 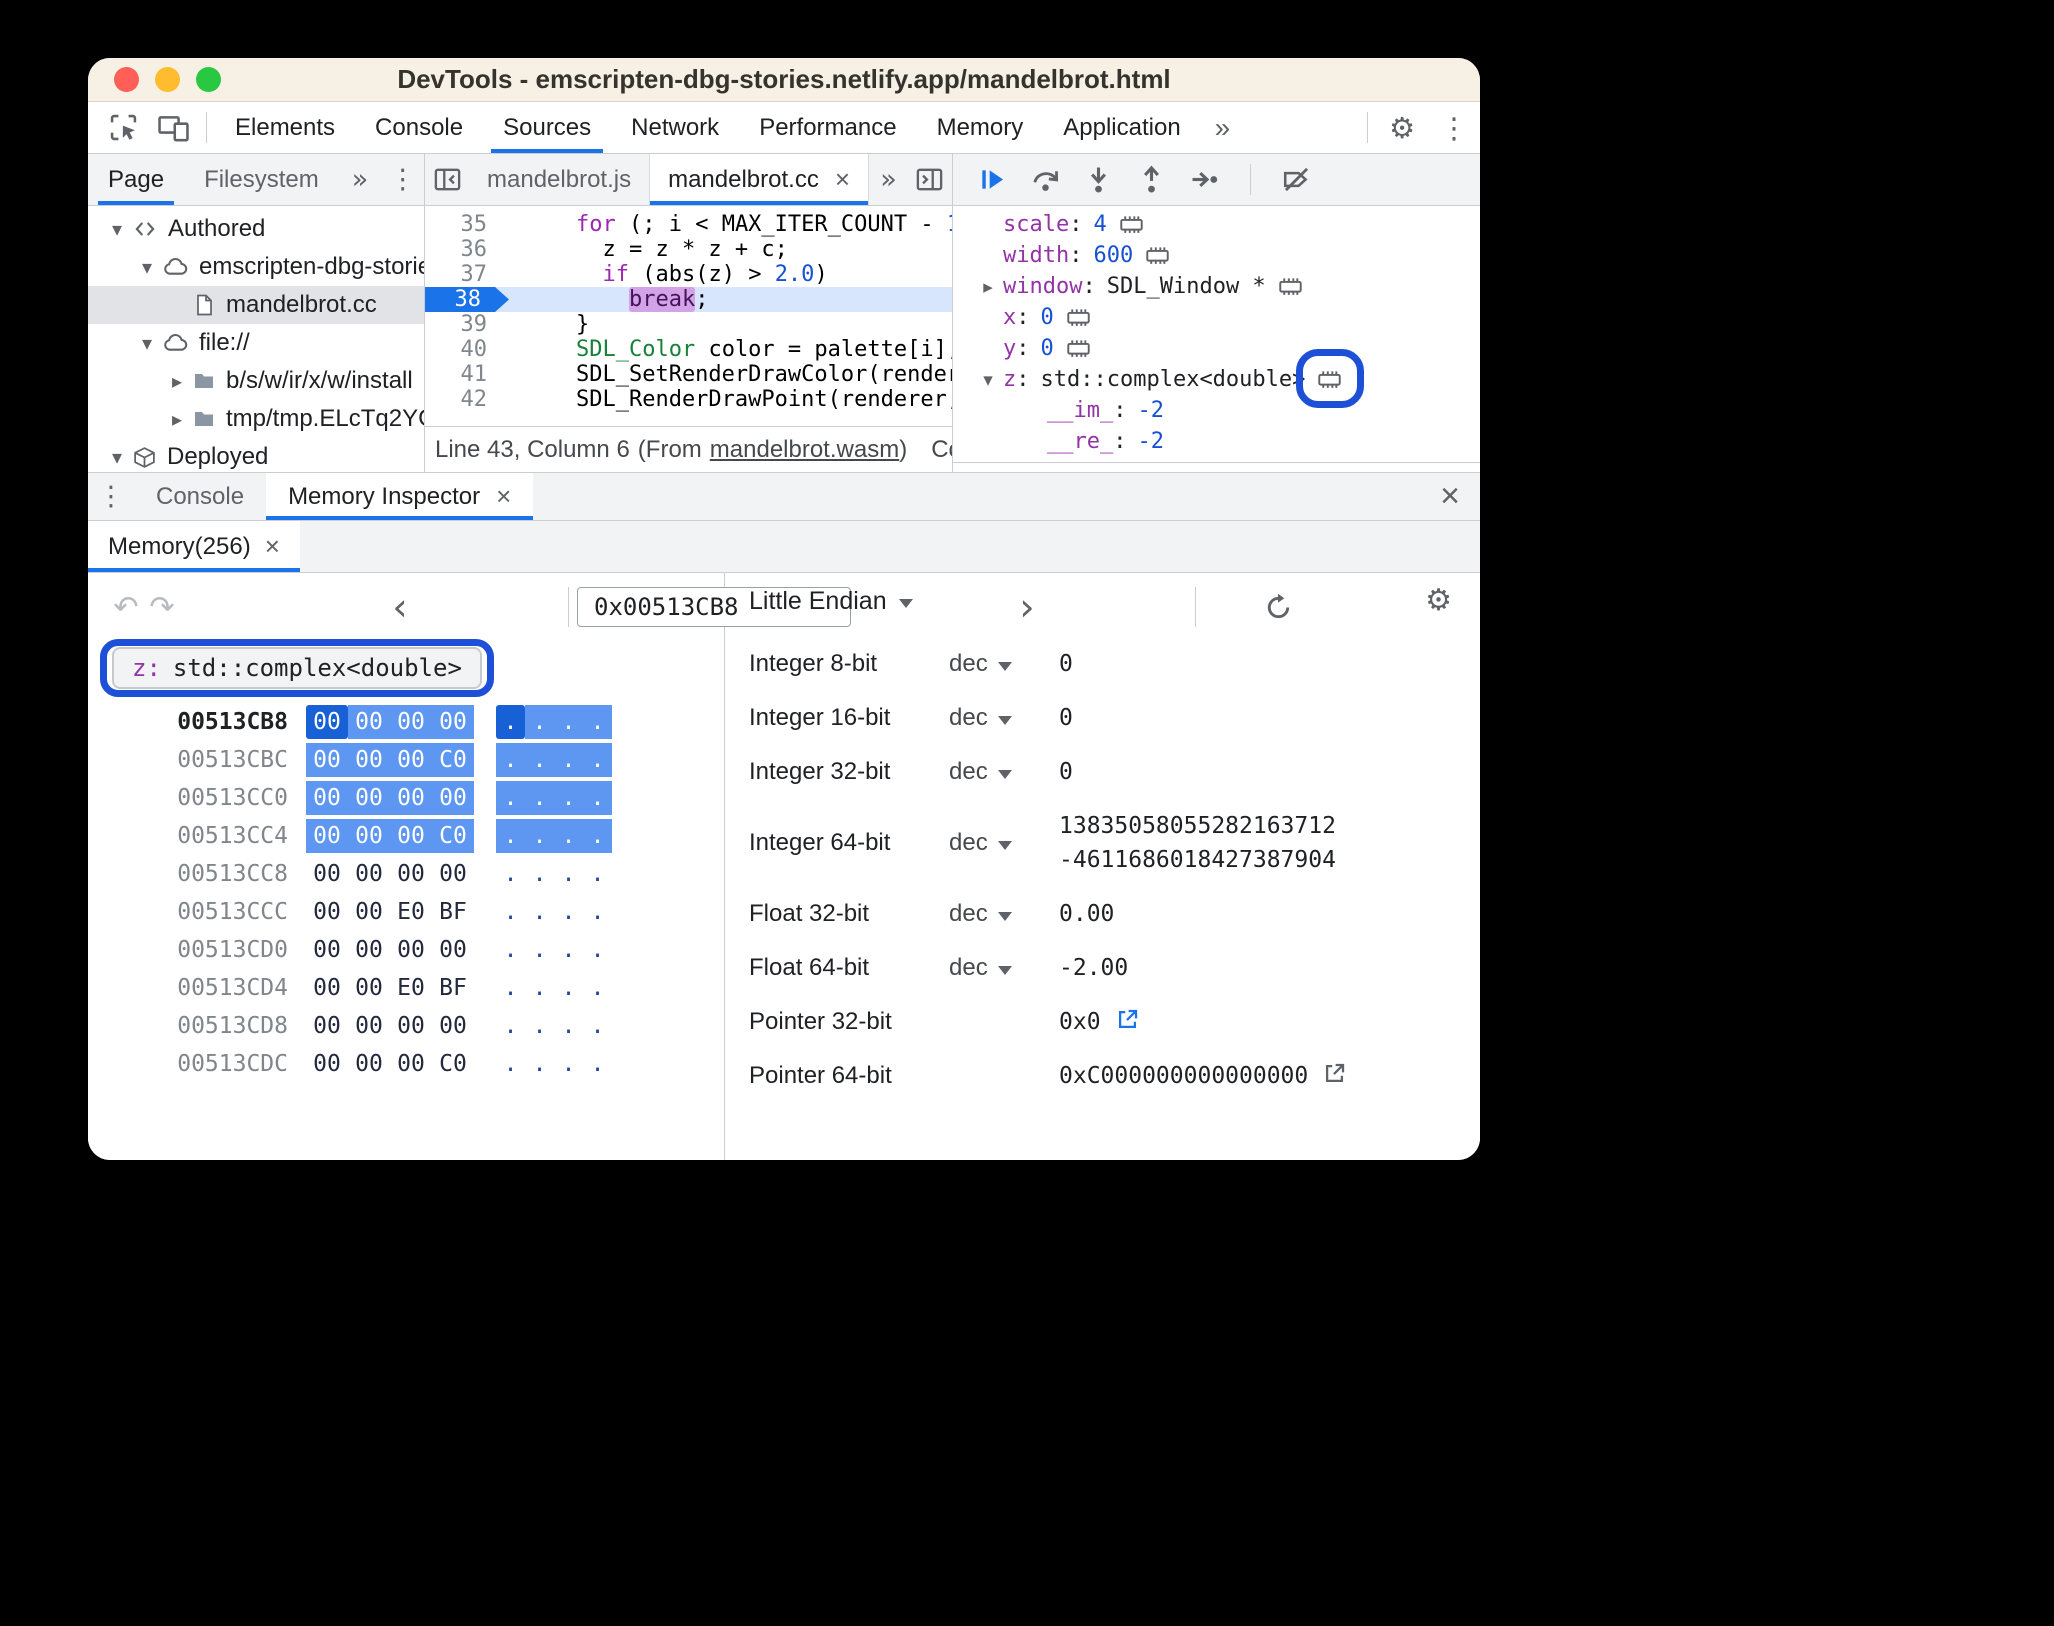 What do you see at coordinates (256, 381) in the screenshot?
I see `tree-item-b-s-w-ir-x-w-install: ▸ b/s/w/ir/x/w/install` at bounding box center [256, 381].